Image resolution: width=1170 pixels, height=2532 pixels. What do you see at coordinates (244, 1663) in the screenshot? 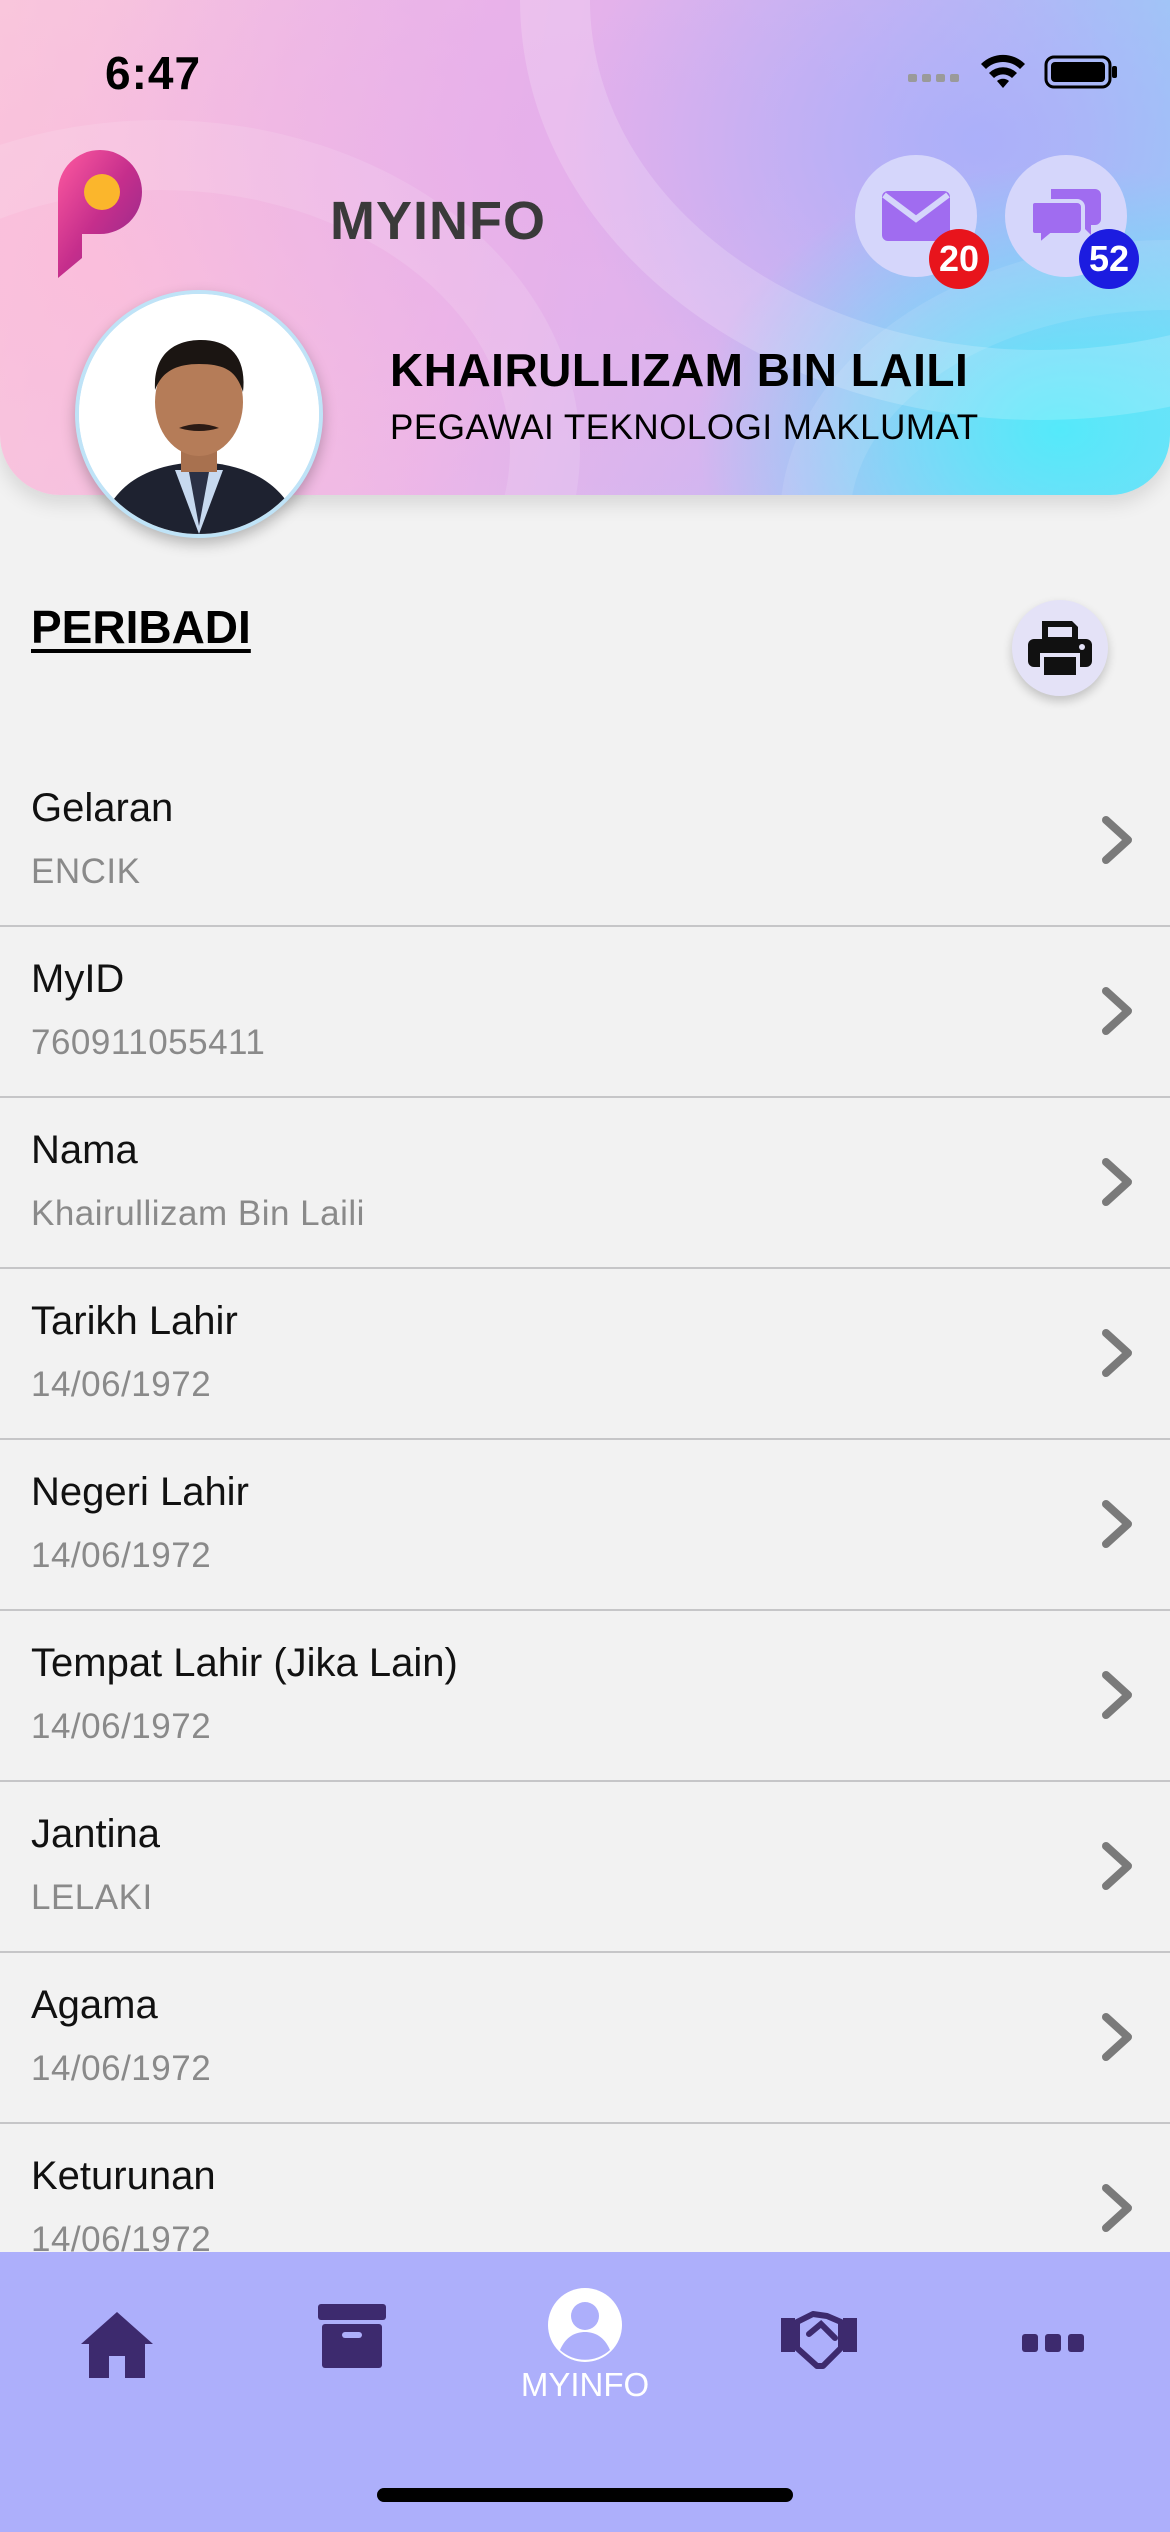
I see `field-label: Tempat Lahir (Jika Lain)` at bounding box center [244, 1663].